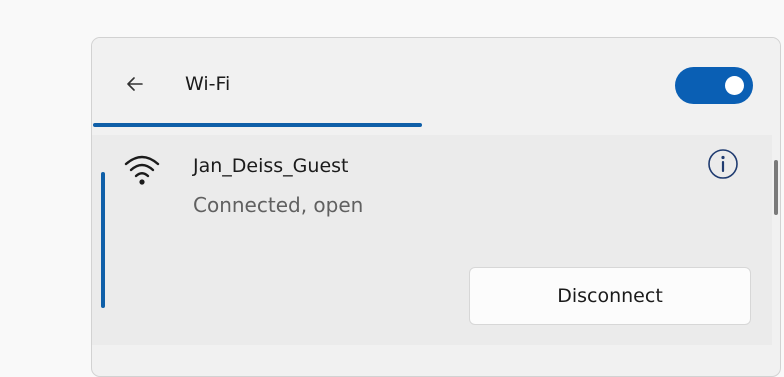  What do you see at coordinates (103, 240) in the screenshot?
I see `selection-indicator` at bounding box center [103, 240].